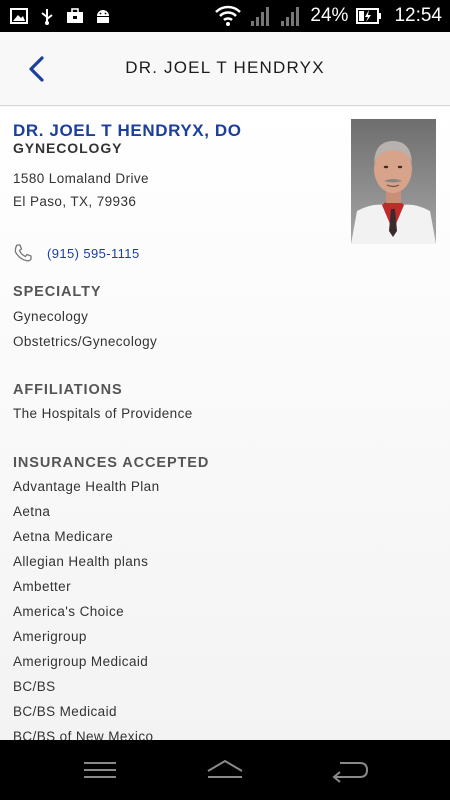 Image resolution: width=450 pixels, height=800 pixels. I want to click on list-item: Allegian Health plans, so click(81, 561).